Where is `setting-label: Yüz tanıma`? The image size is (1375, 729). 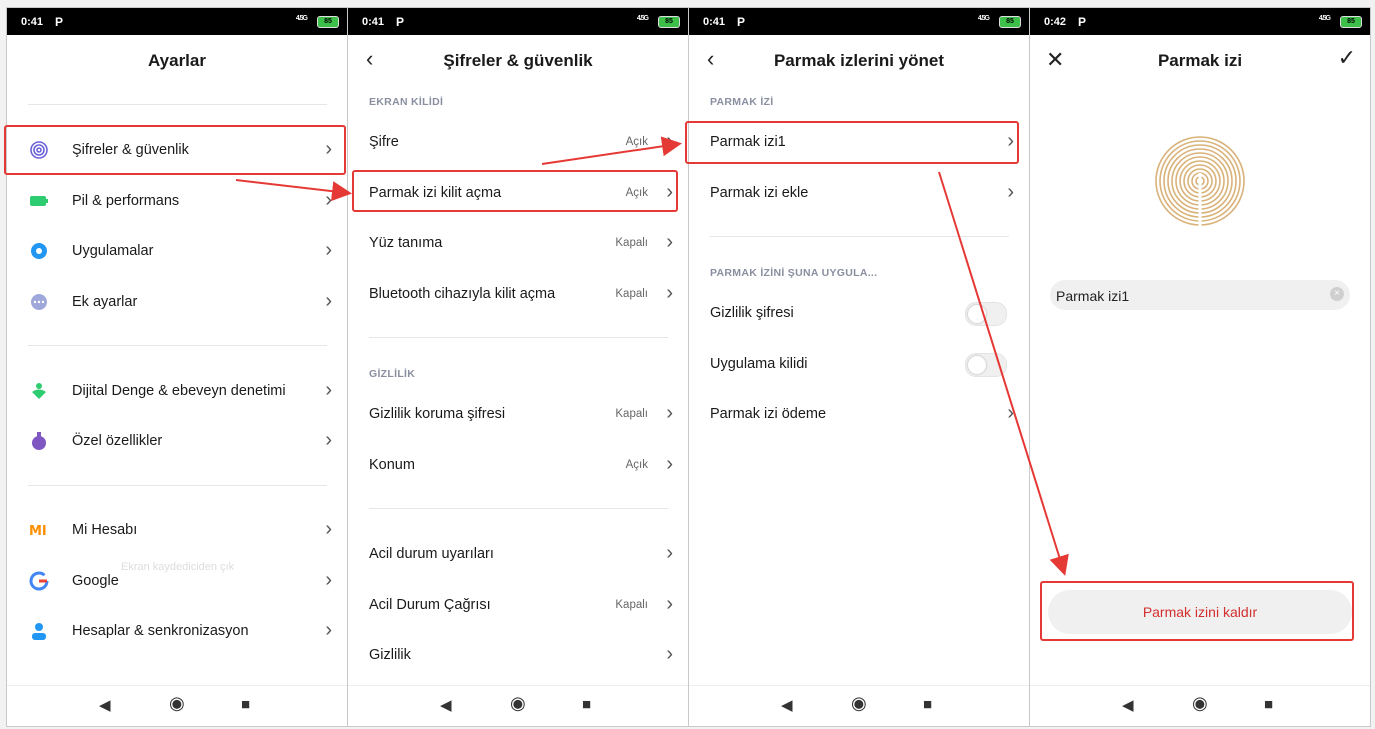
setting-label: Yüz tanıma is located at coordinates (406, 243).